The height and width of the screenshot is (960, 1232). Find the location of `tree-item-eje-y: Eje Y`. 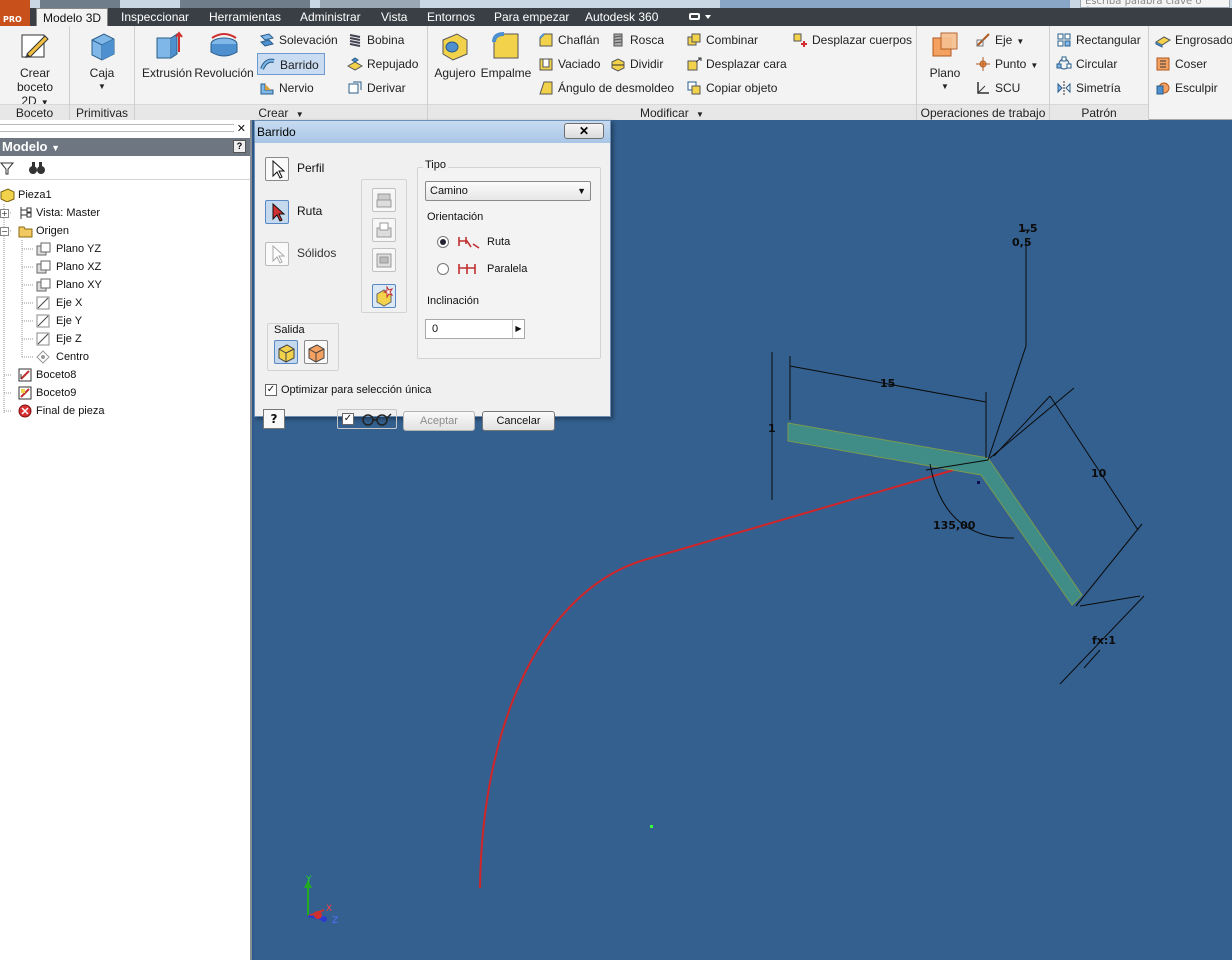

tree-item-eje-y: Eje Y is located at coordinates (59, 321).